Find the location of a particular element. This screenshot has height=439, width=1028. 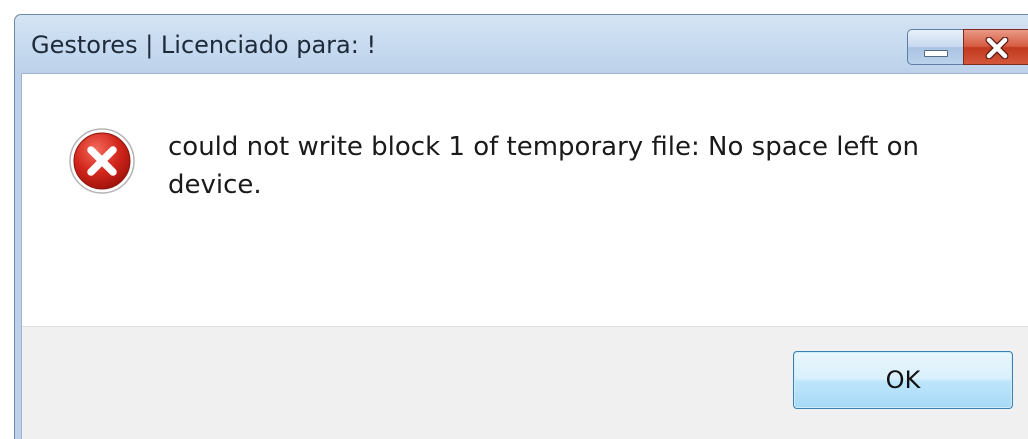

window-title: Gestores | Licenciado para: ! is located at coordinates (204, 45).